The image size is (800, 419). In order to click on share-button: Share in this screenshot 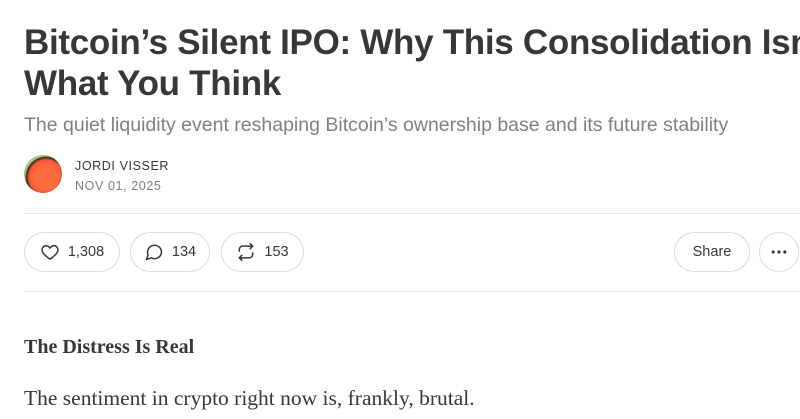, I will do `click(712, 252)`.